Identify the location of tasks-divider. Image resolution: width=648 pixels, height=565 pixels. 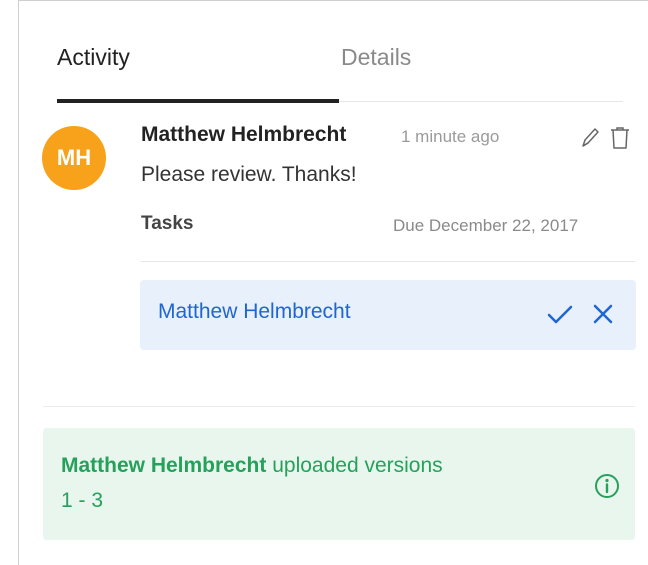
(388, 261).